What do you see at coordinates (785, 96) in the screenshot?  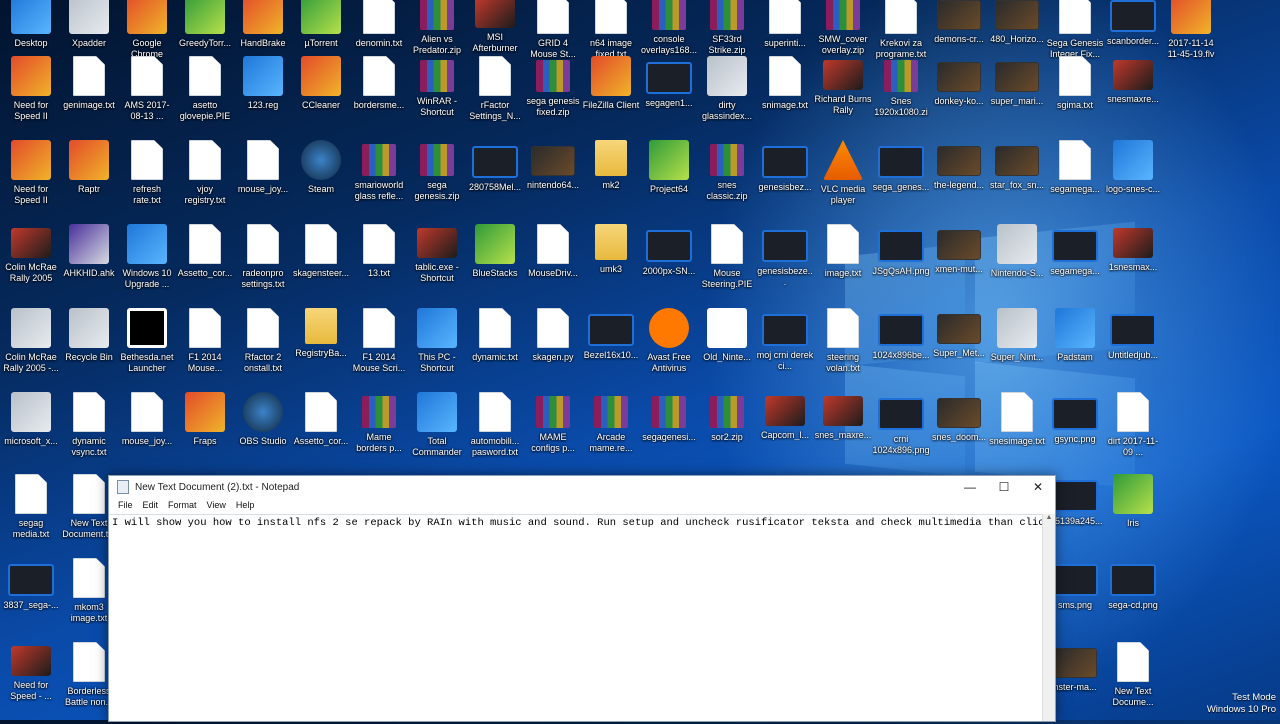 I see `desktop-icon: snimage.txt` at bounding box center [785, 96].